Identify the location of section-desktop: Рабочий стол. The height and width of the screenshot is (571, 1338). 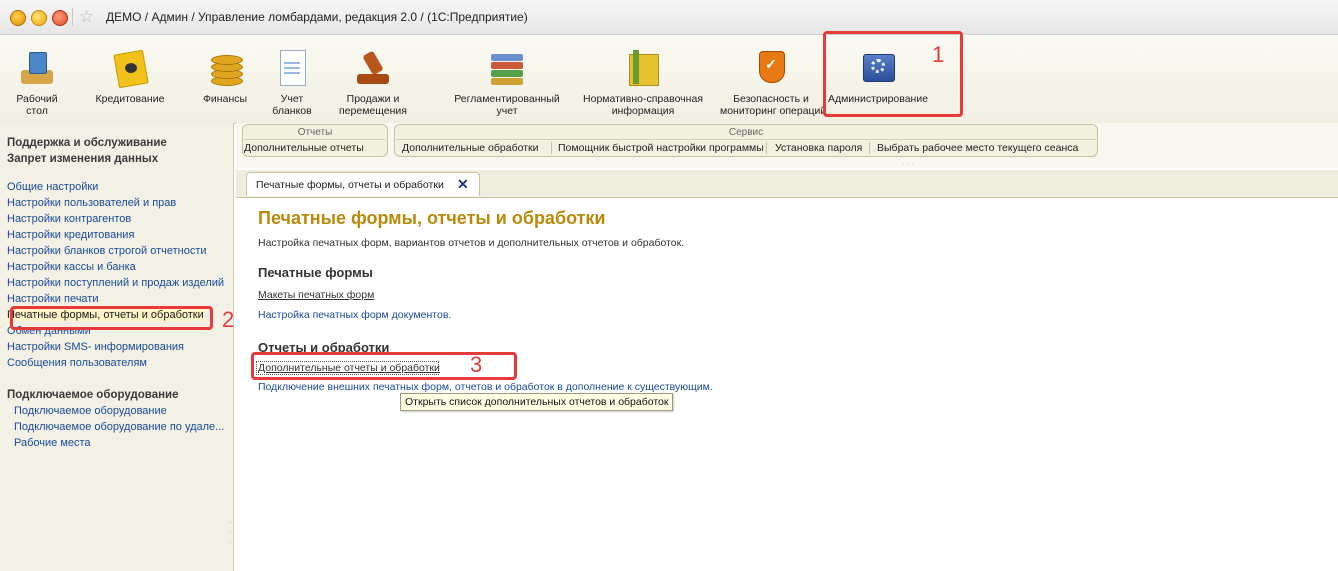
(37, 76).